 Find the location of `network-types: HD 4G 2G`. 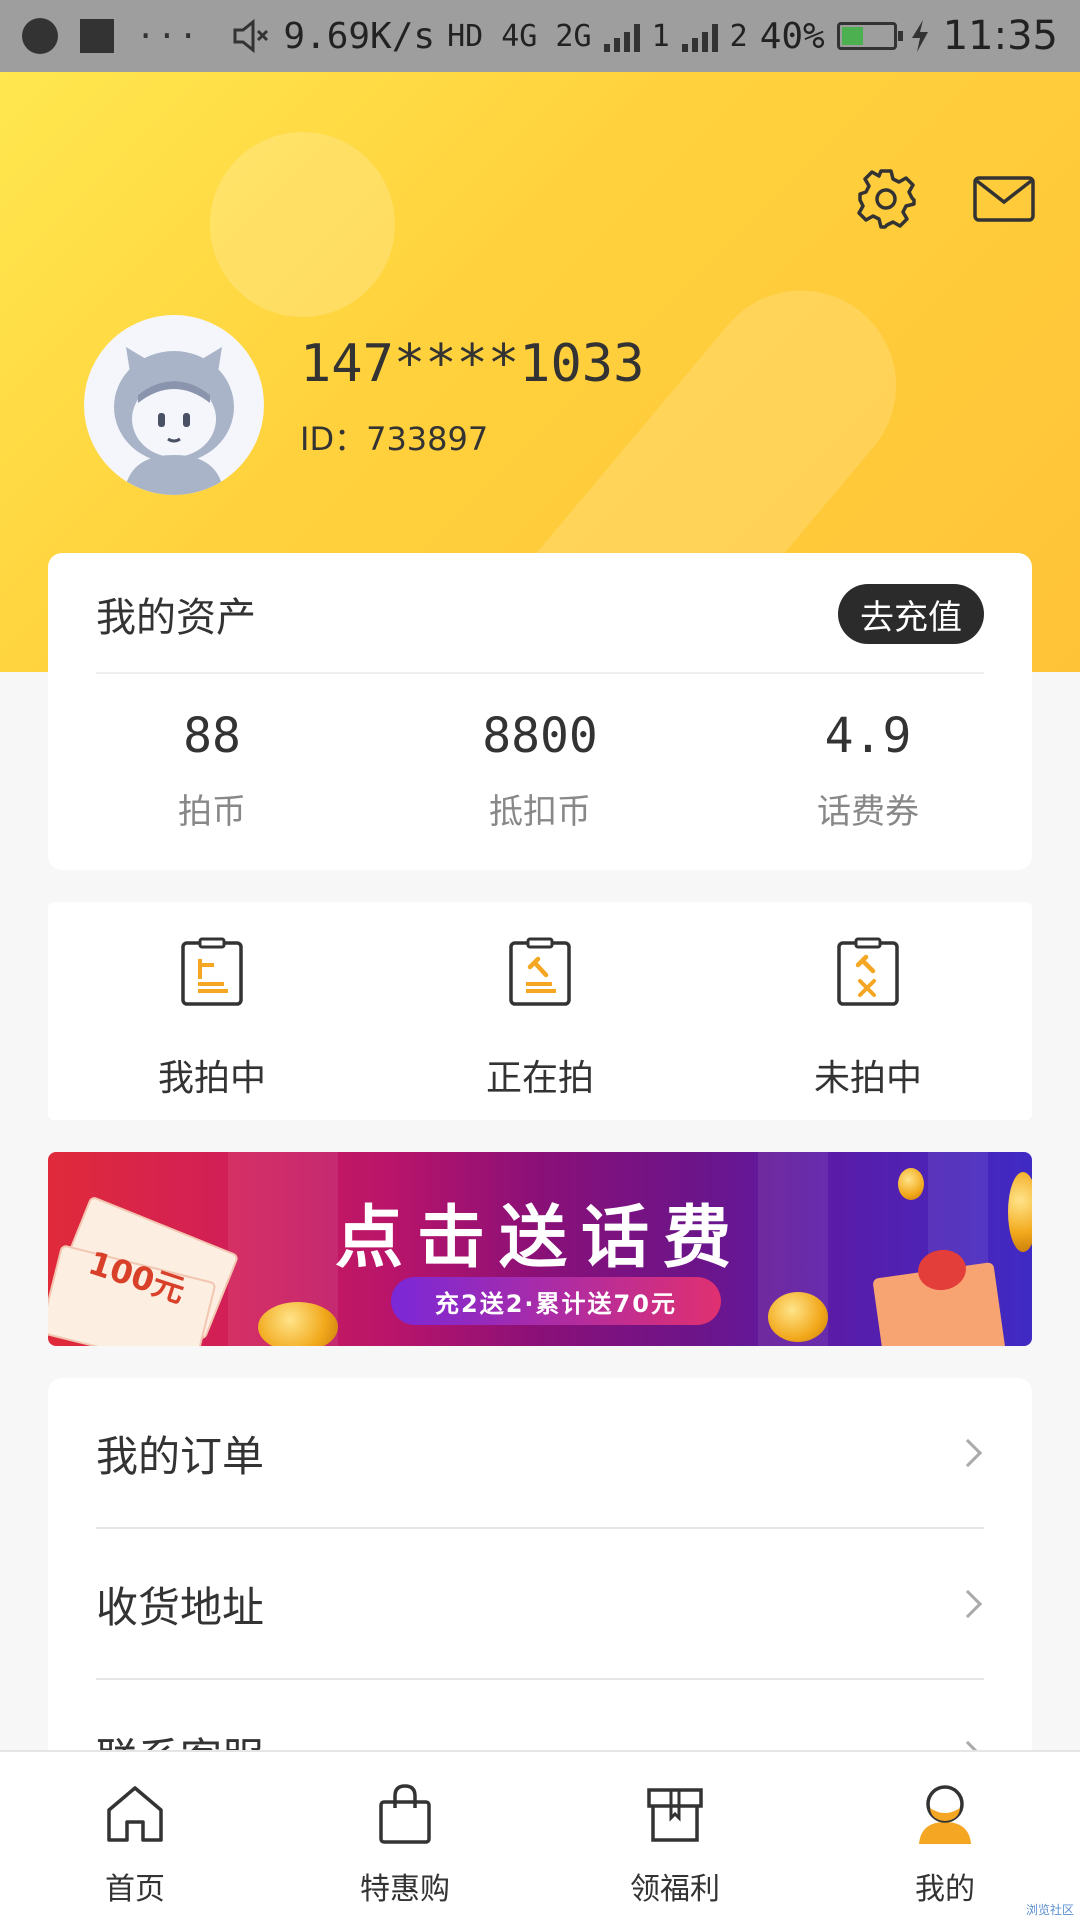

network-types: HD 4G 2G is located at coordinates (519, 36).